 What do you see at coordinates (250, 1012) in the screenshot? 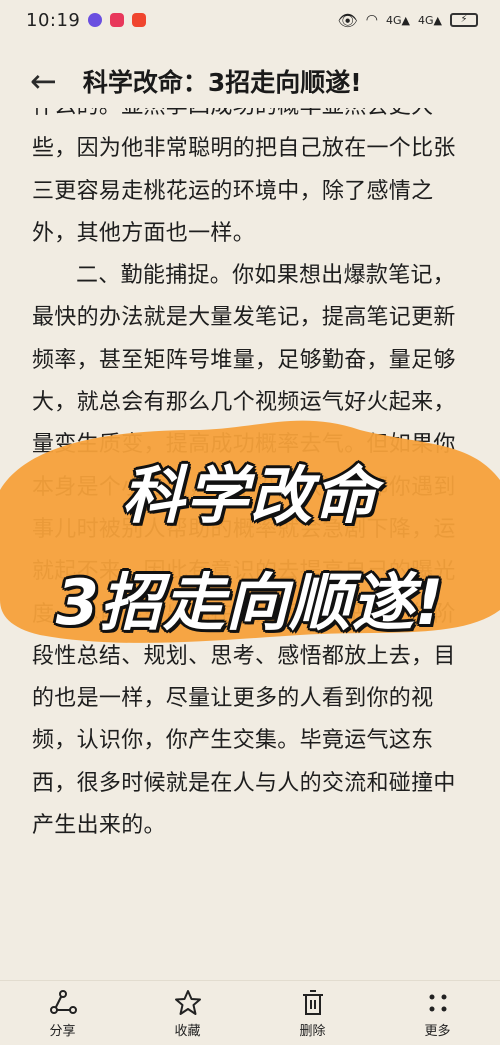
I see `bottom-action-bar: 分享 收藏 删除 更多` at bounding box center [250, 1012].